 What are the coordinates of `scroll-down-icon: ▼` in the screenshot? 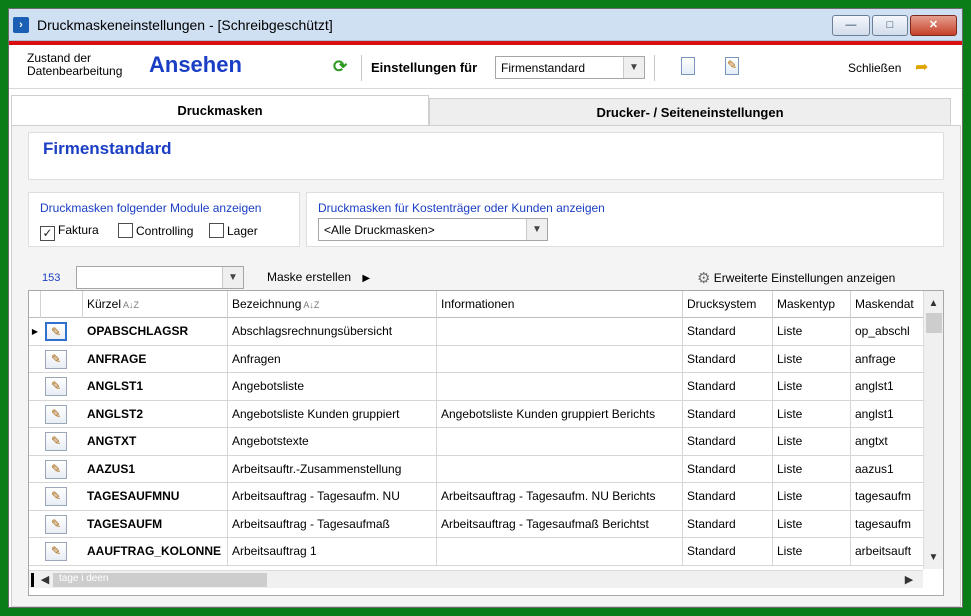 It's located at (933, 558).